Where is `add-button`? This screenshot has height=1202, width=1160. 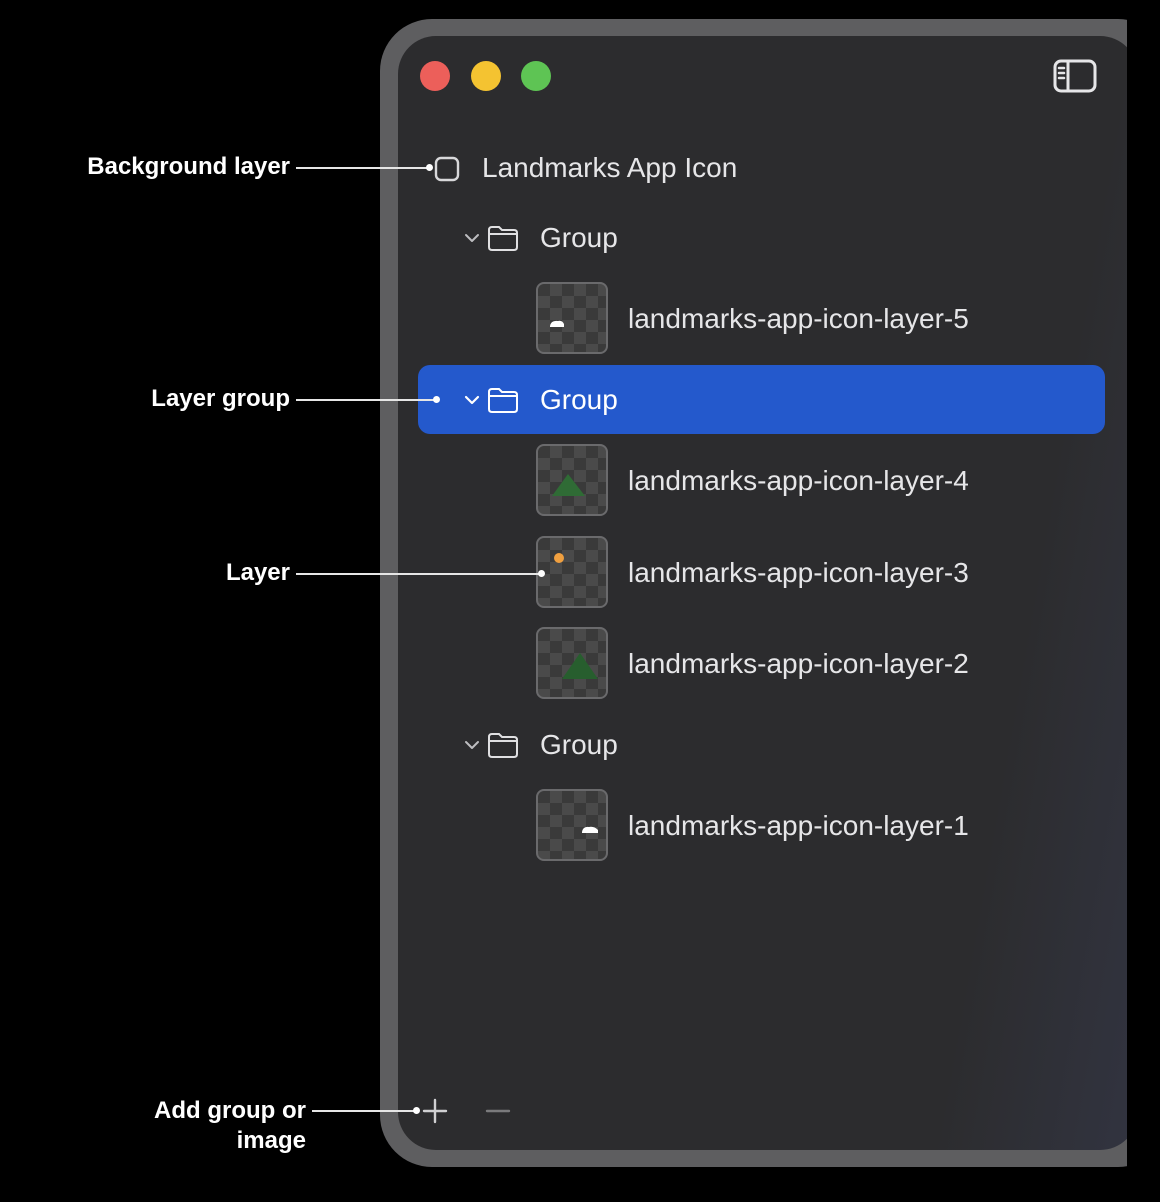
add-button is located at coordinates (435, 1111).